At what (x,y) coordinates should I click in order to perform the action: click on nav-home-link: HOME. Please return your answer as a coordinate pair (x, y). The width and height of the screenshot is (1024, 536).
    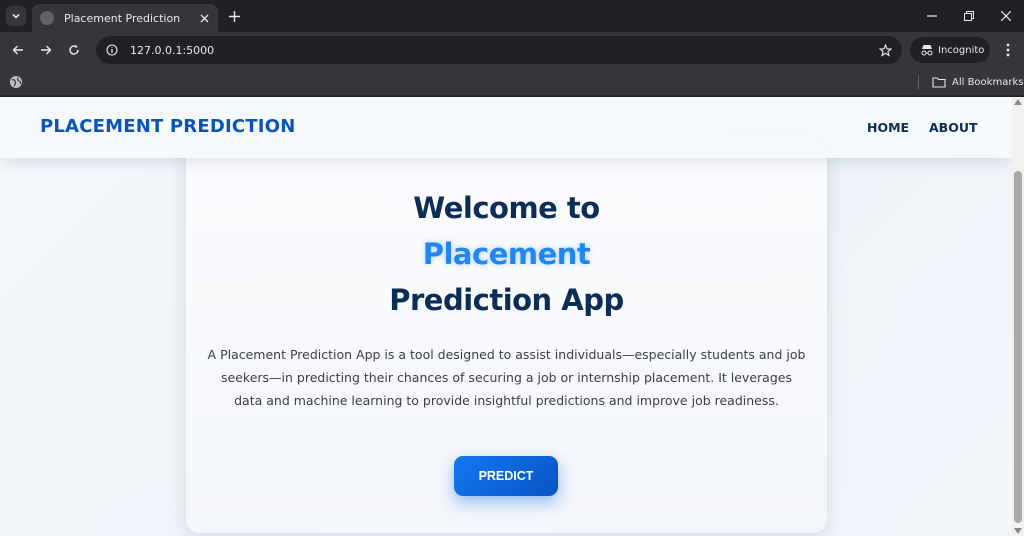
    Looking at the image, I should click on (888, 127).